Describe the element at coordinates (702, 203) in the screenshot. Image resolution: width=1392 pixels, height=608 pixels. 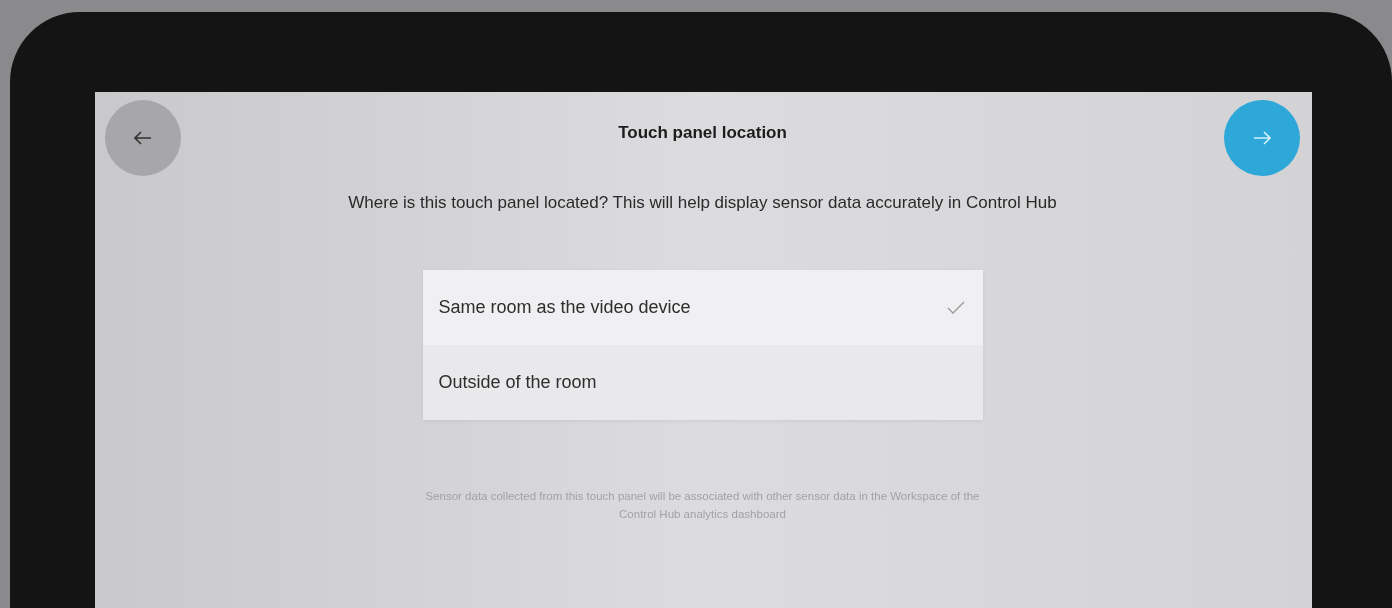
I see `question-text: Where is this touch panel located? This will help display sensor data accurately in Control Hub` at that location.